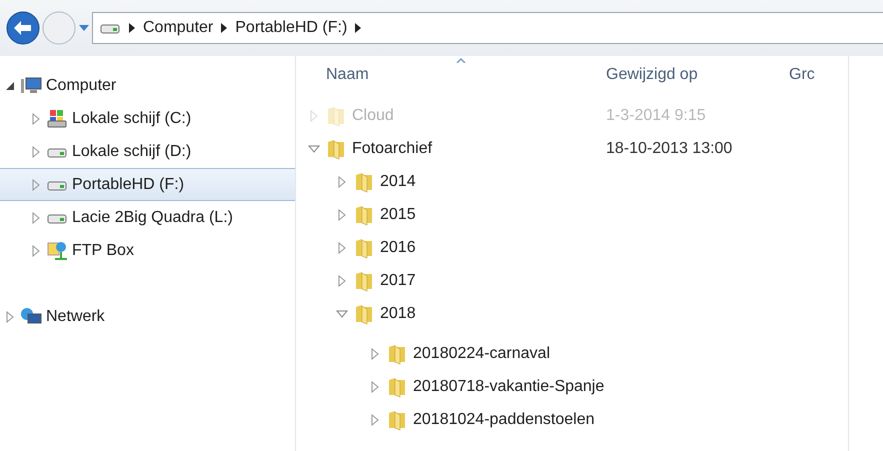 The image size is (883, 451). Describe the element at coordinates (572, 313) in the screenshot. I see `file-row: 2018` at that location.